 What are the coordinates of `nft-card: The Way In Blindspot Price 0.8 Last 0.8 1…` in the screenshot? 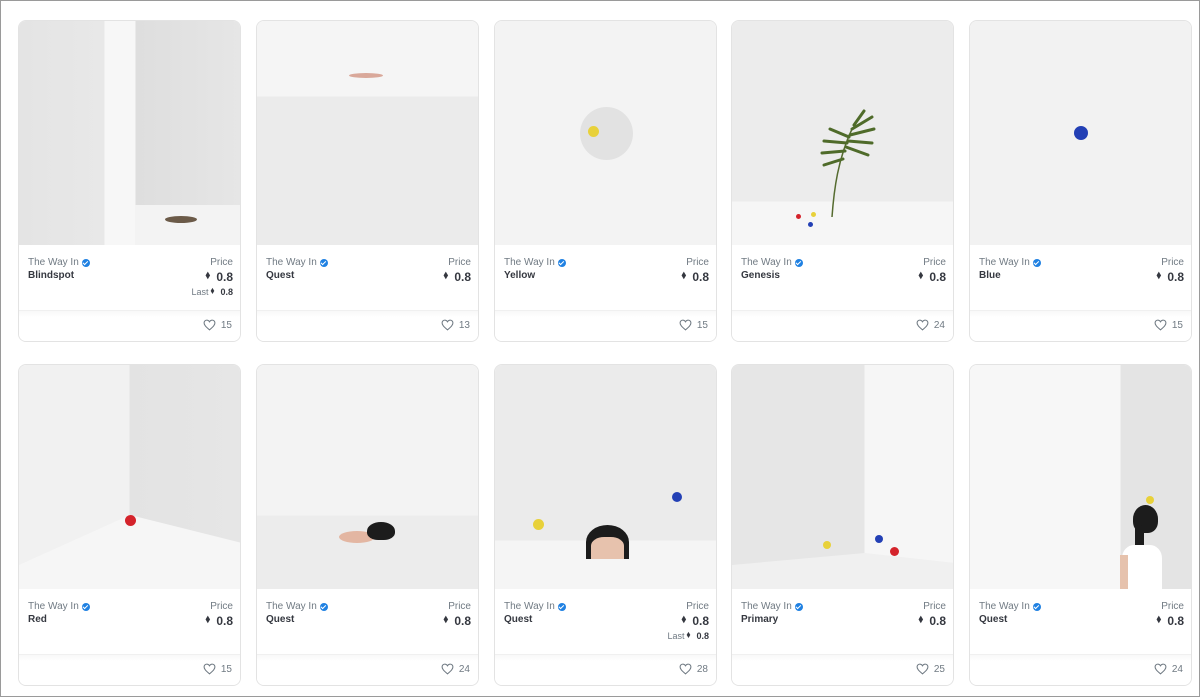 It's located at (129, 181).